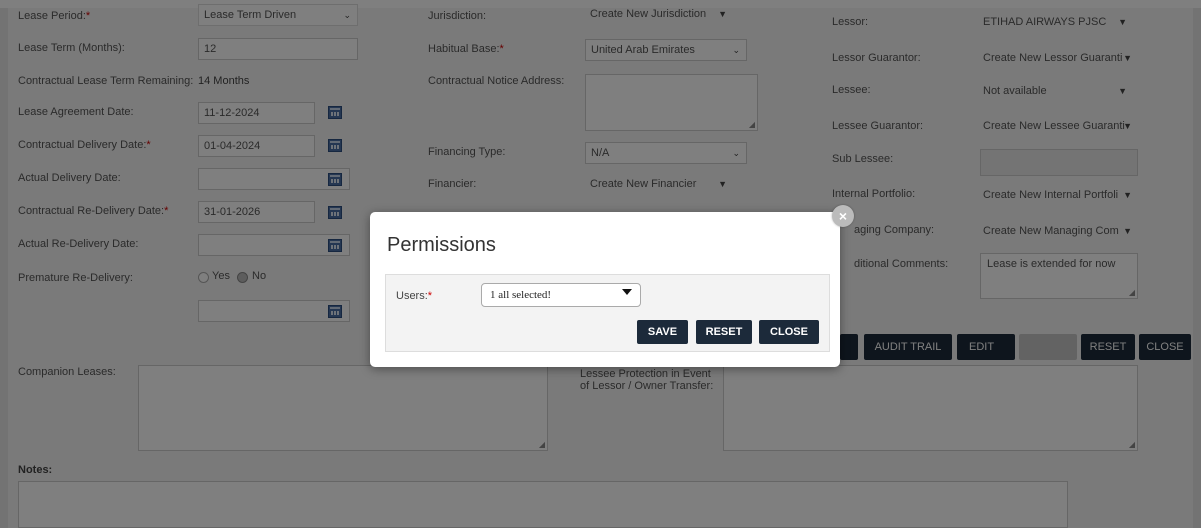 The width and height of the screenshot is (1201, 528). Describe the element at coordinates (789, 332) in the screenshot. I see `modal-close-button: CLOSE` at that location.